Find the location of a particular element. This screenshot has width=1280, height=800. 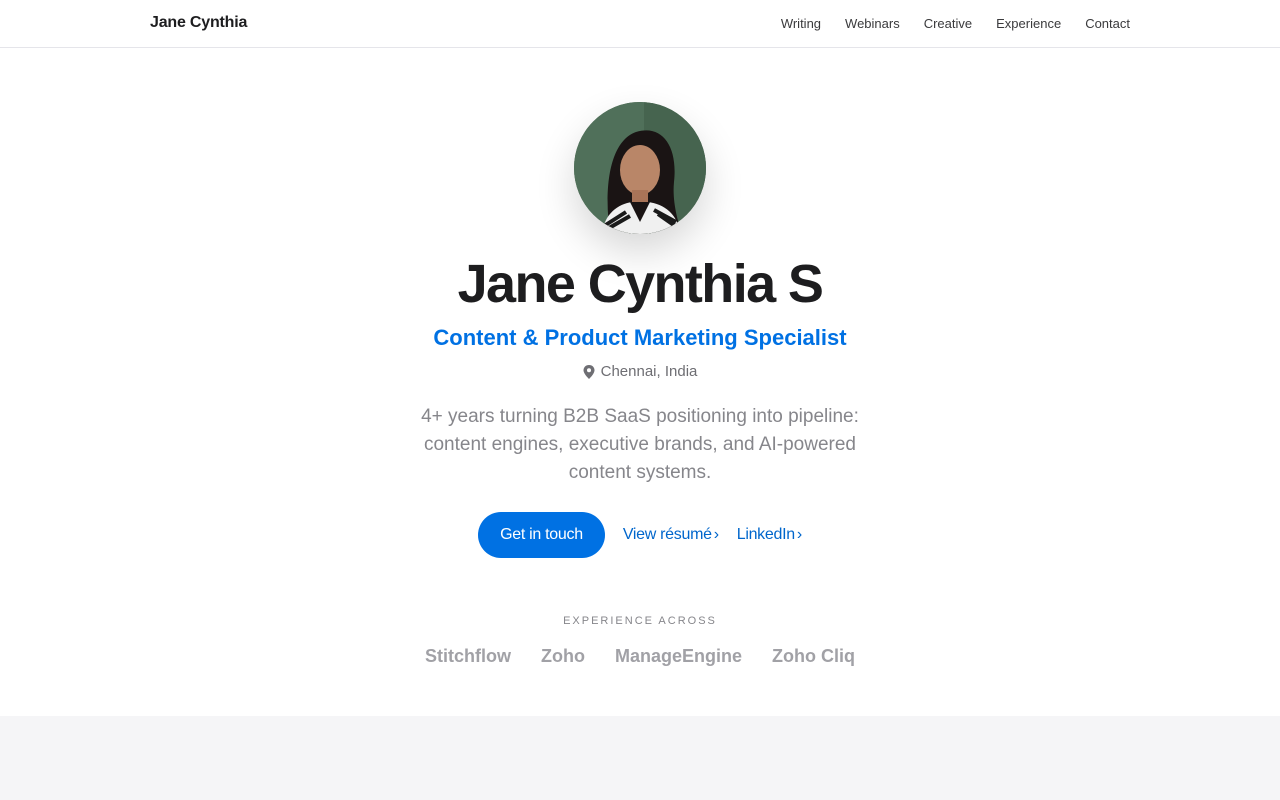

brand-name-link: Jane Cynthia is located at coordinates (198, 23).